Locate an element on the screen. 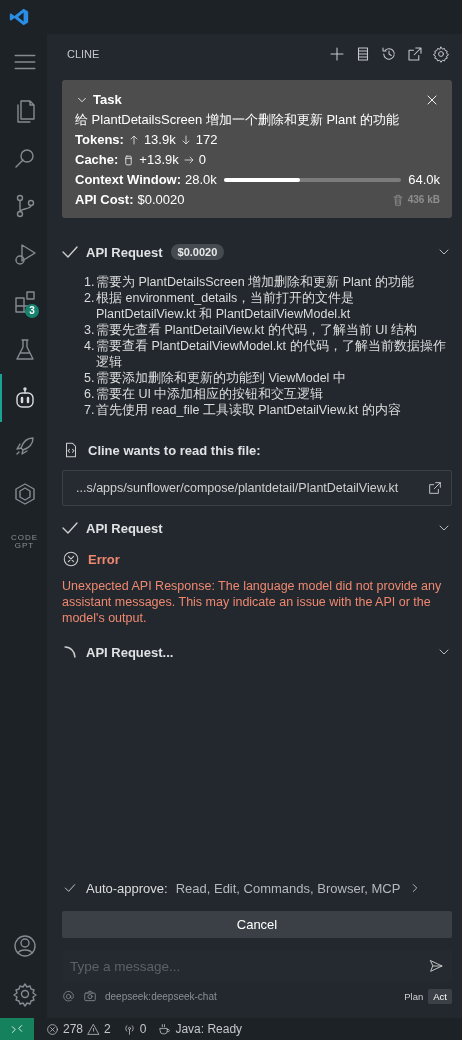 The width and height of the screenshot is (462, 1040). history-icon is located at coordinates (389, 54).